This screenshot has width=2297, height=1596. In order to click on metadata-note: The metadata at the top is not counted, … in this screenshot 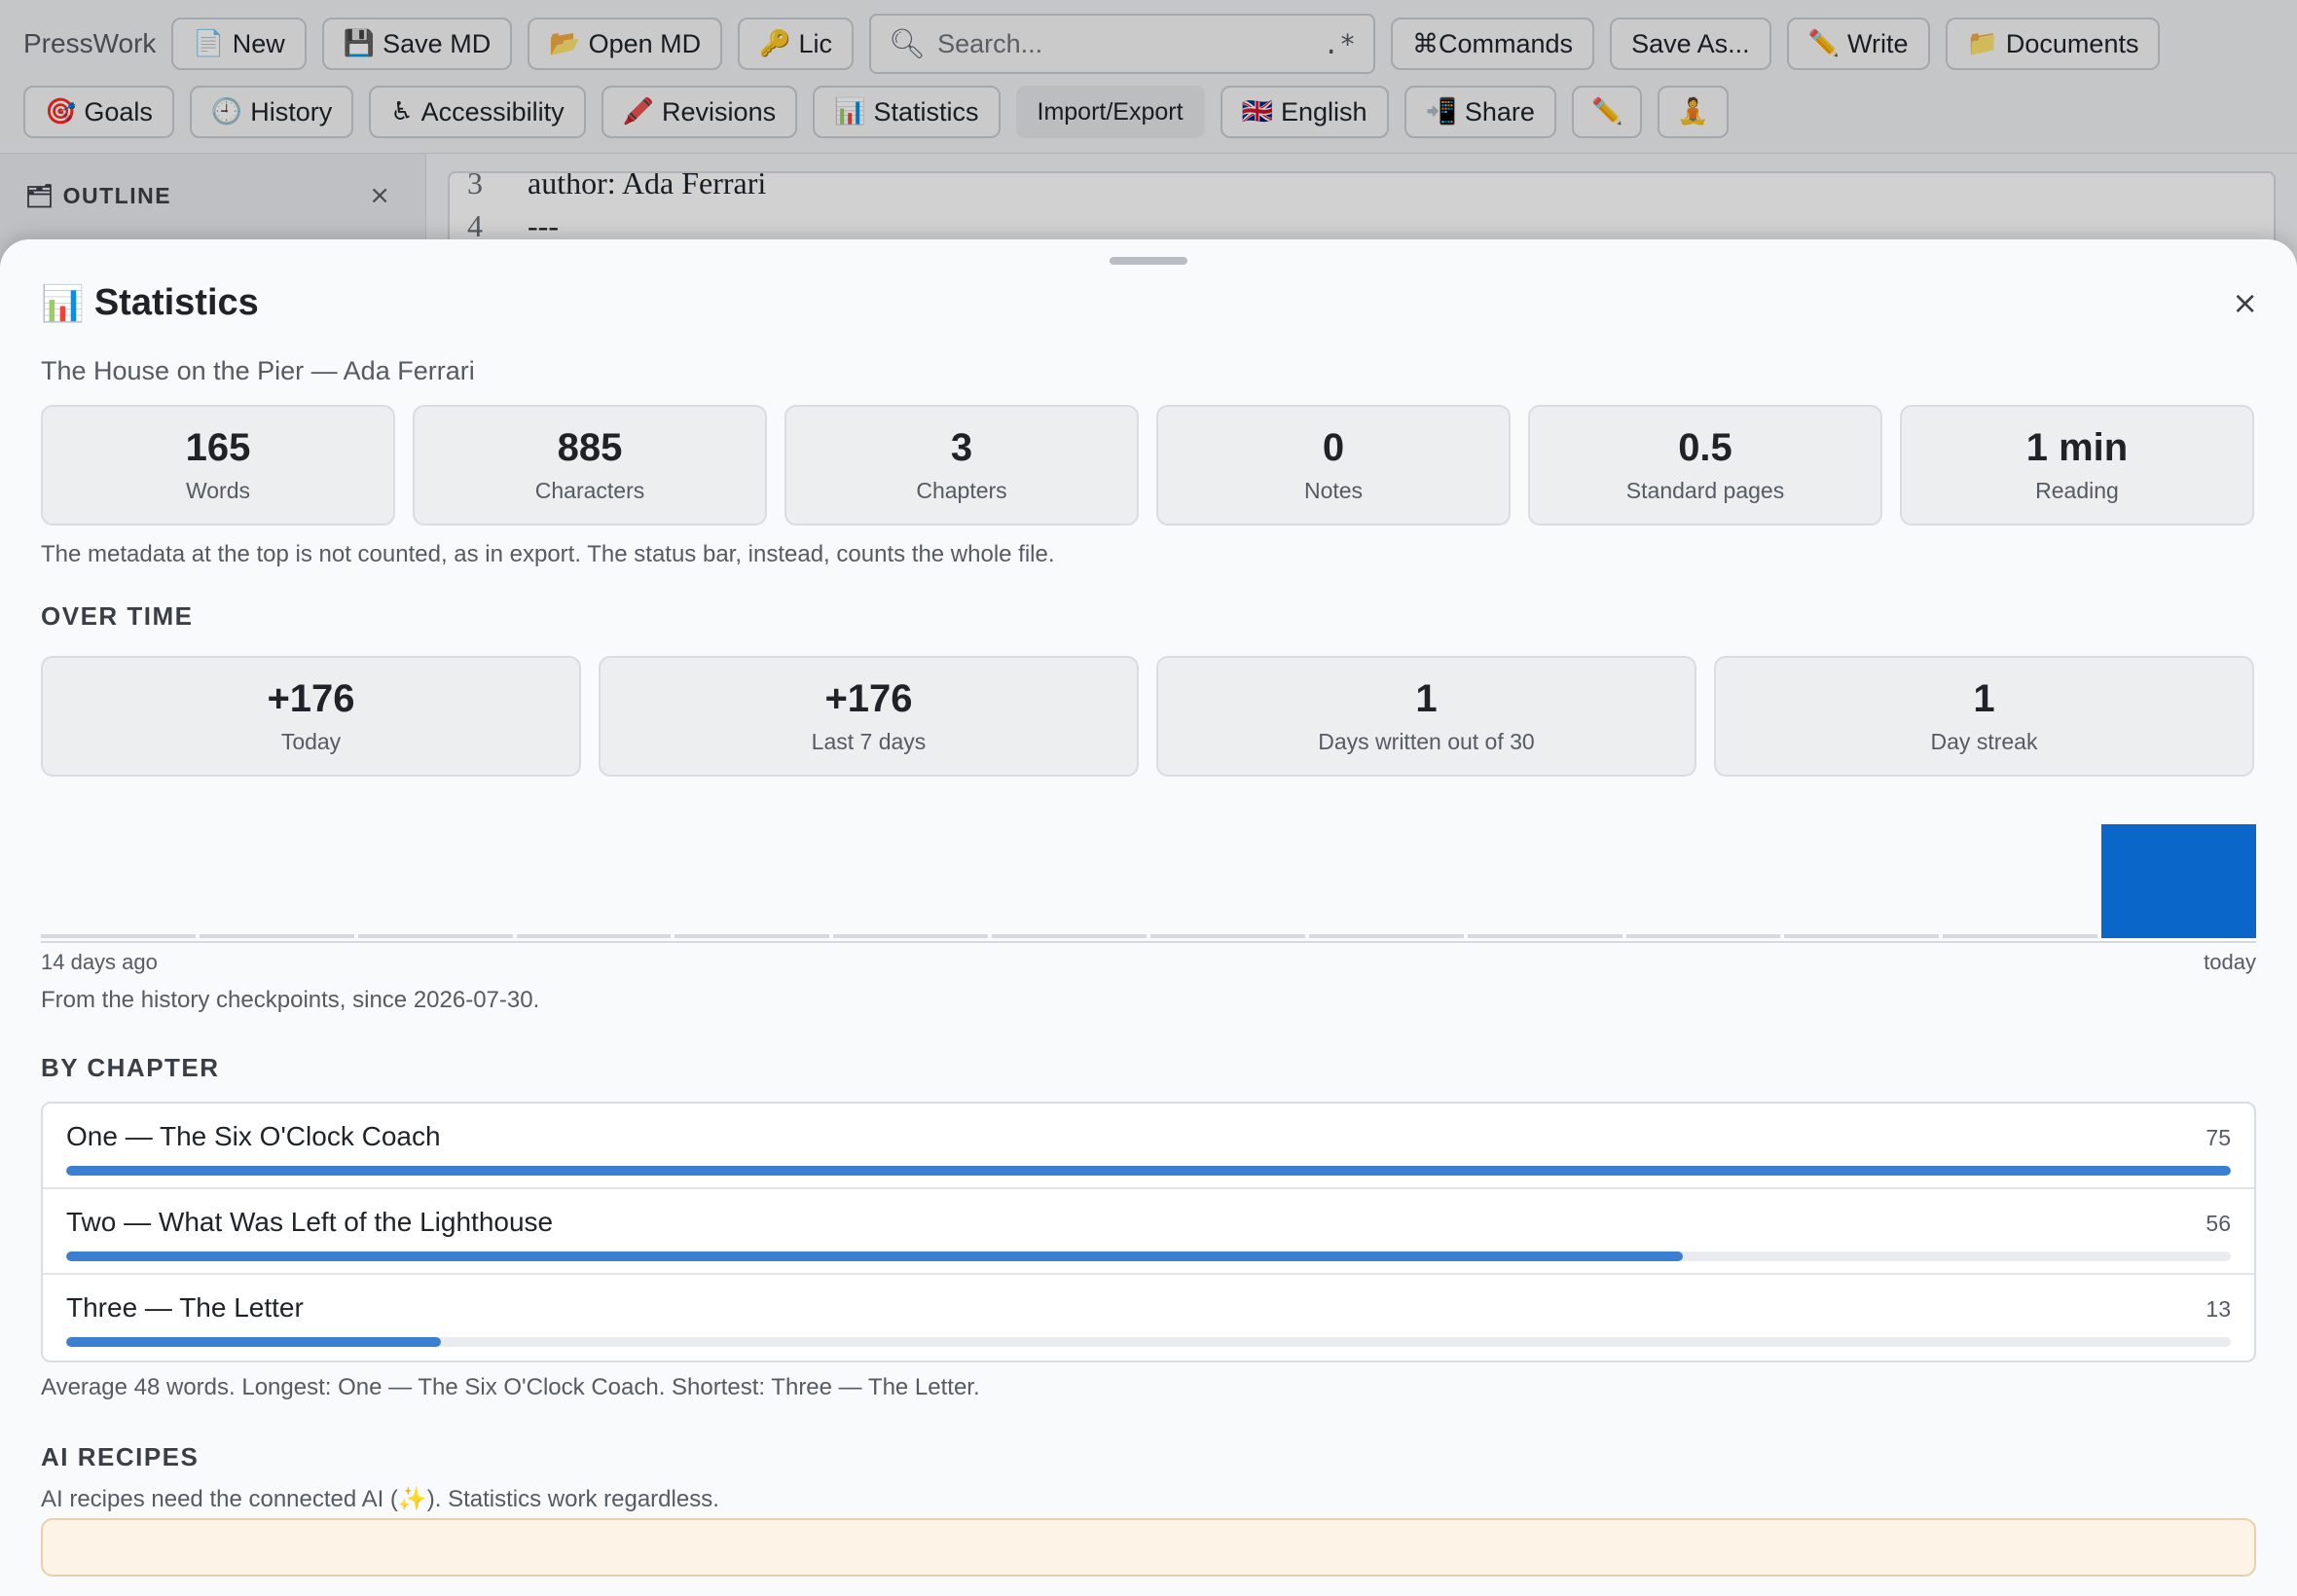, I will do `click(548, 554)`.